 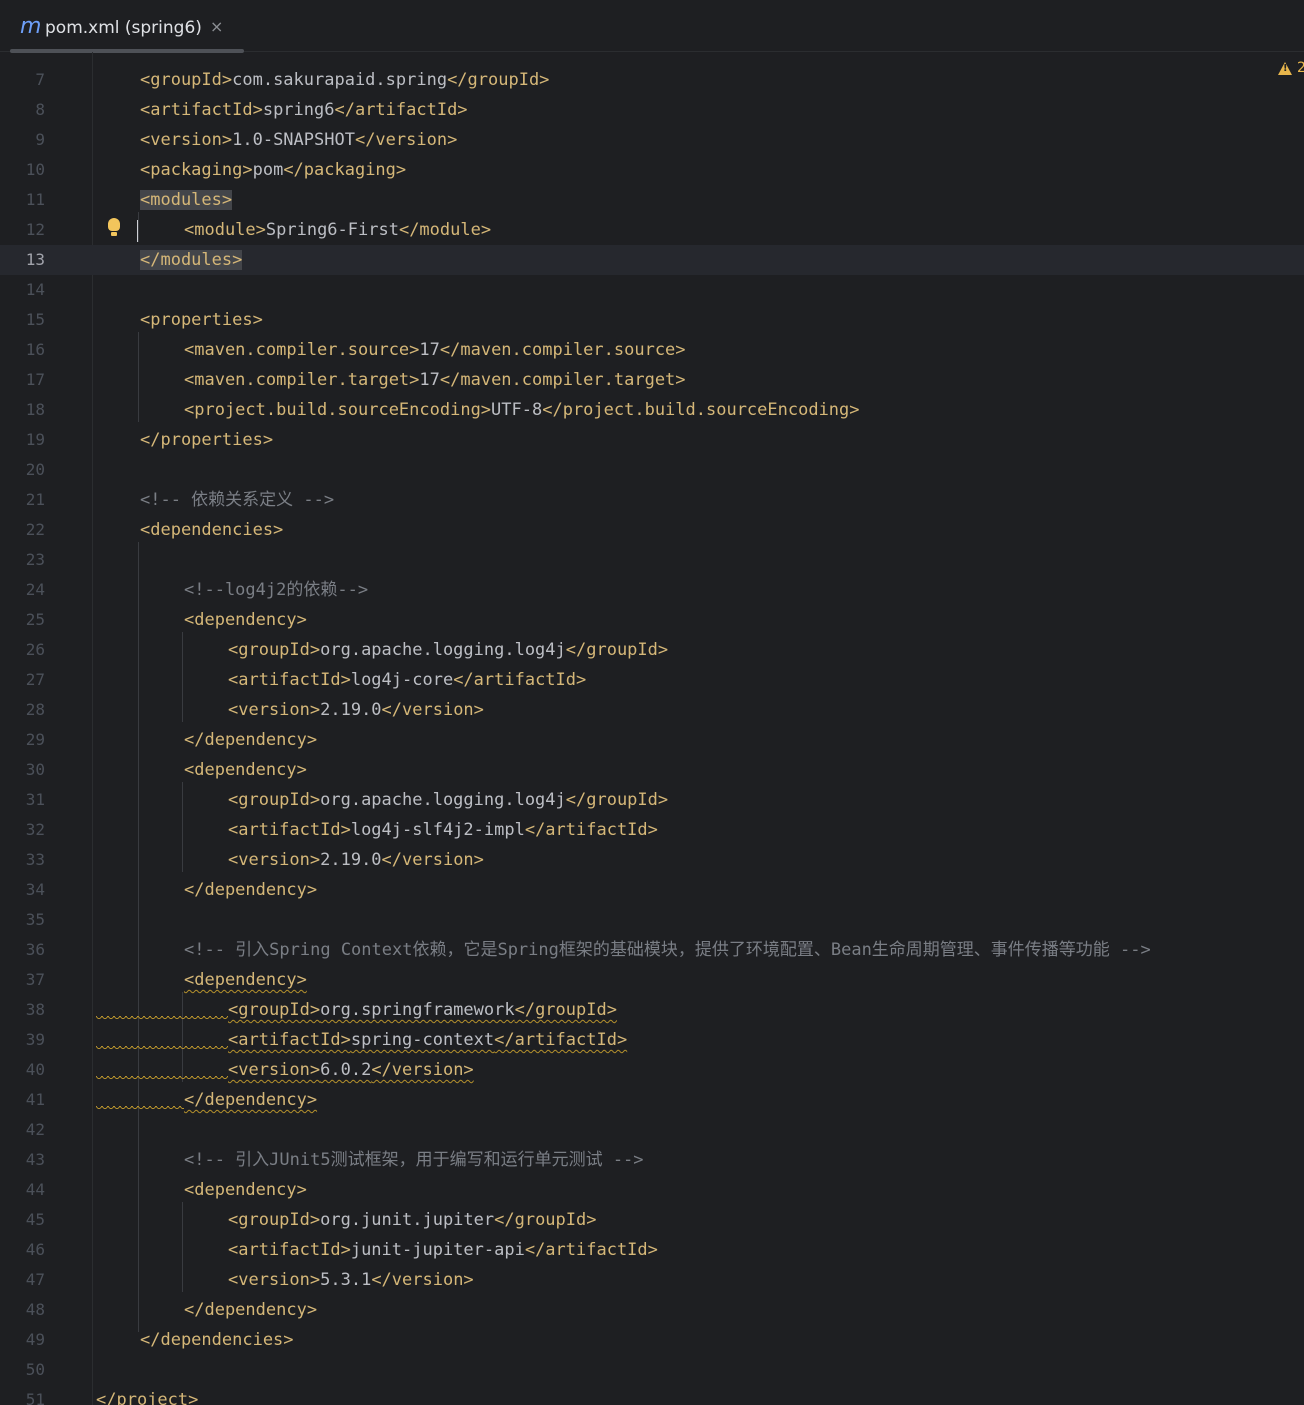 I want to click on line-number: 34, so click(x=22, y=890).